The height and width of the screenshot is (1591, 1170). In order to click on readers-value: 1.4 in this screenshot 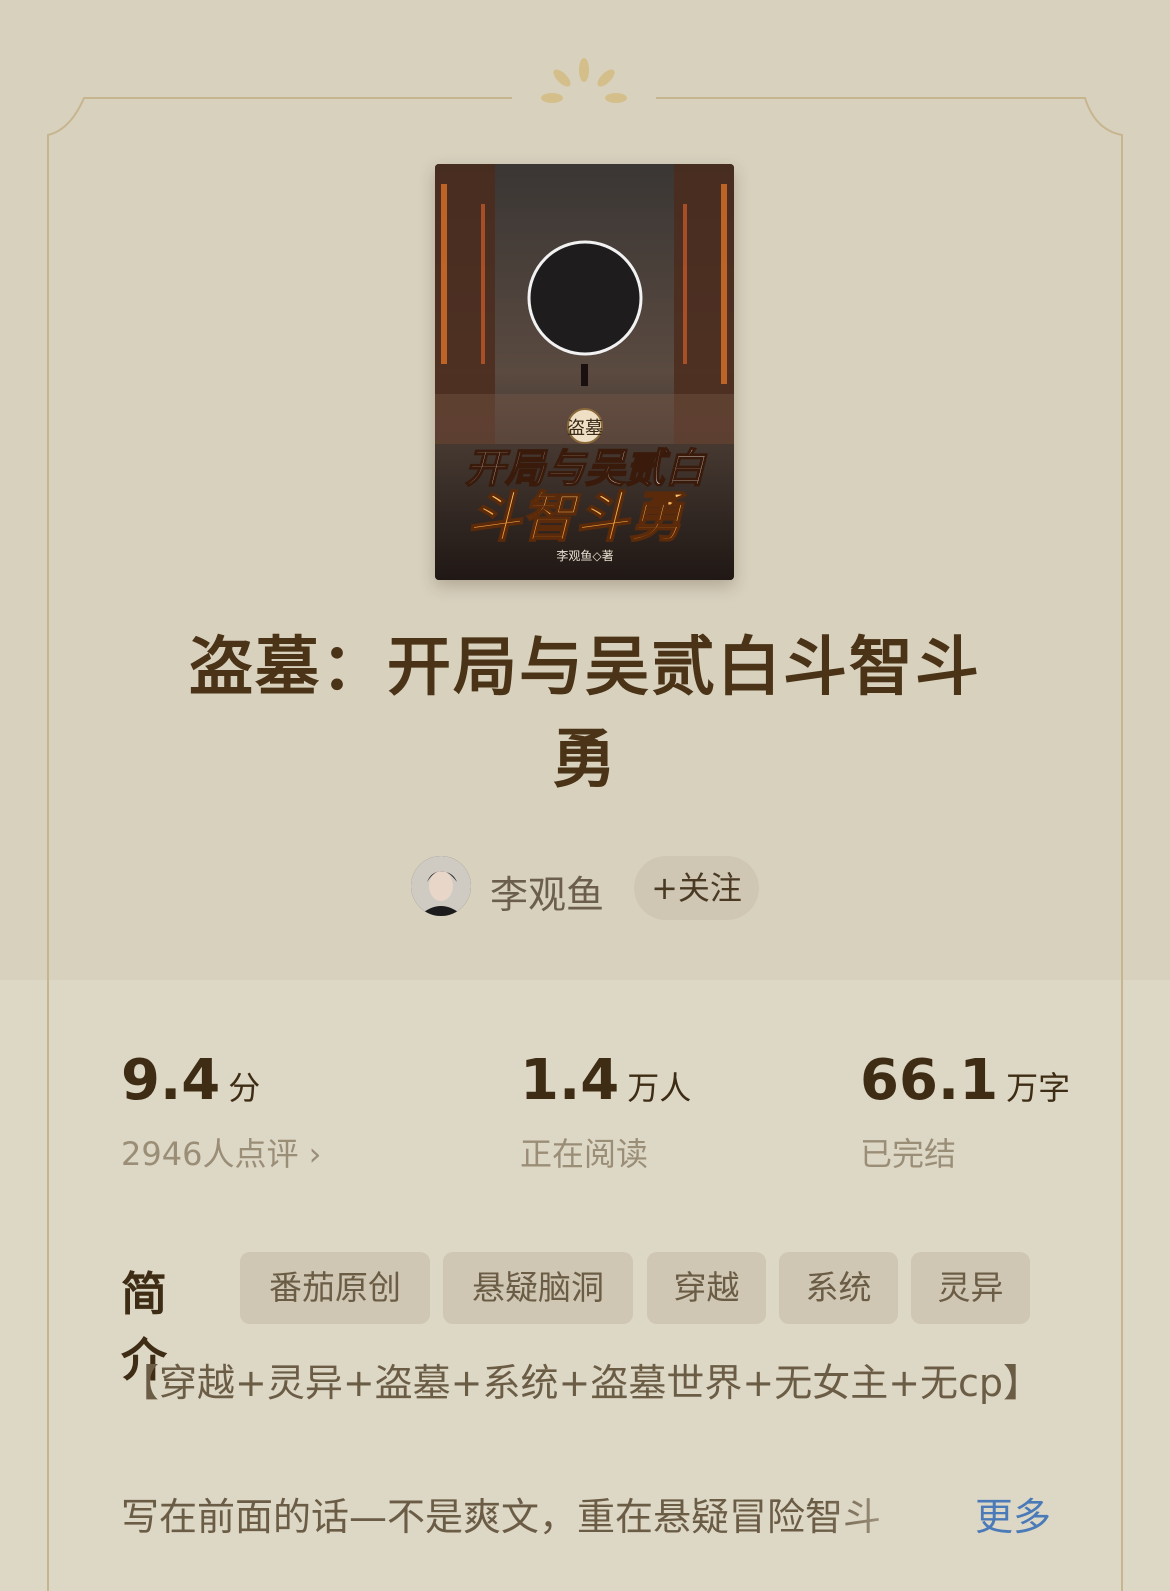, I will do `click(570, 1080)`.